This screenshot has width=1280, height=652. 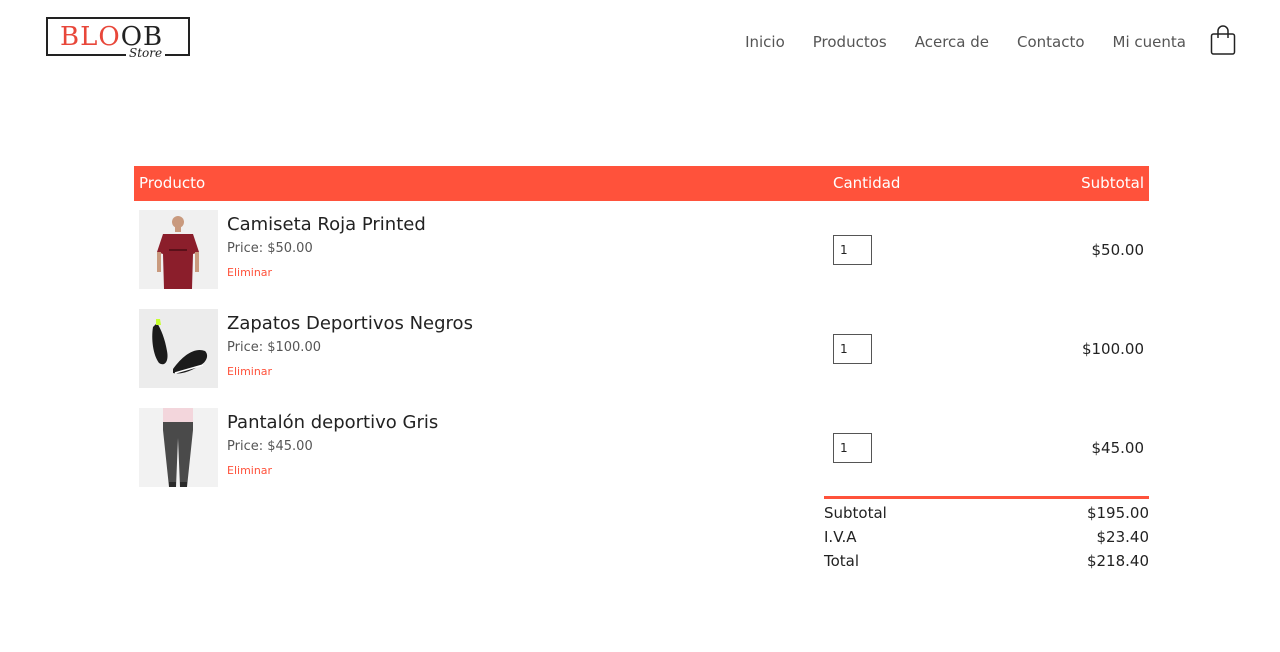 I want to click on product-price: Price: $45.00, so click(x=270, y=446).